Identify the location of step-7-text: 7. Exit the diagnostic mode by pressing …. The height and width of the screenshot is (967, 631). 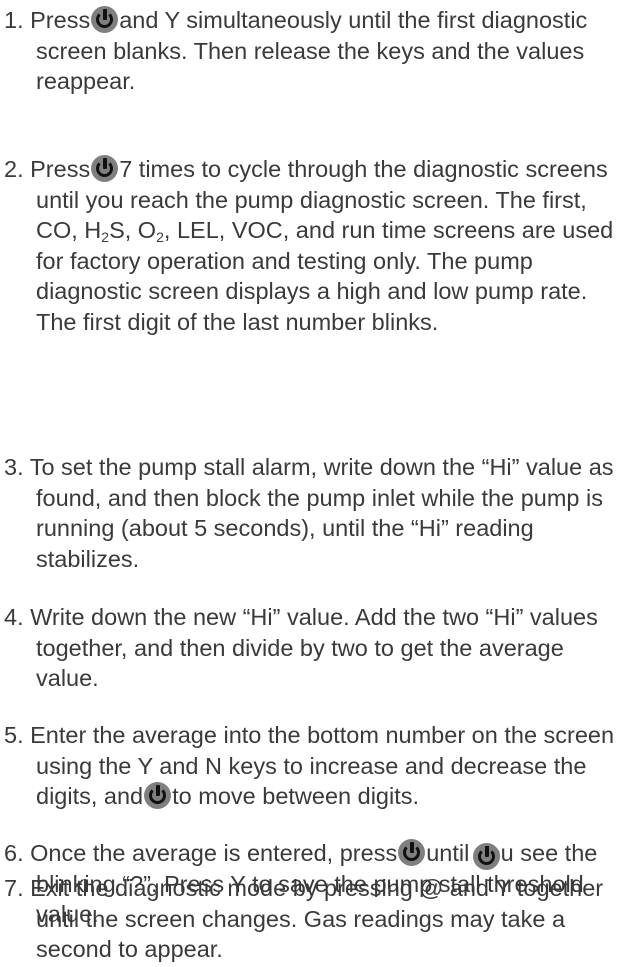
(304, 918).